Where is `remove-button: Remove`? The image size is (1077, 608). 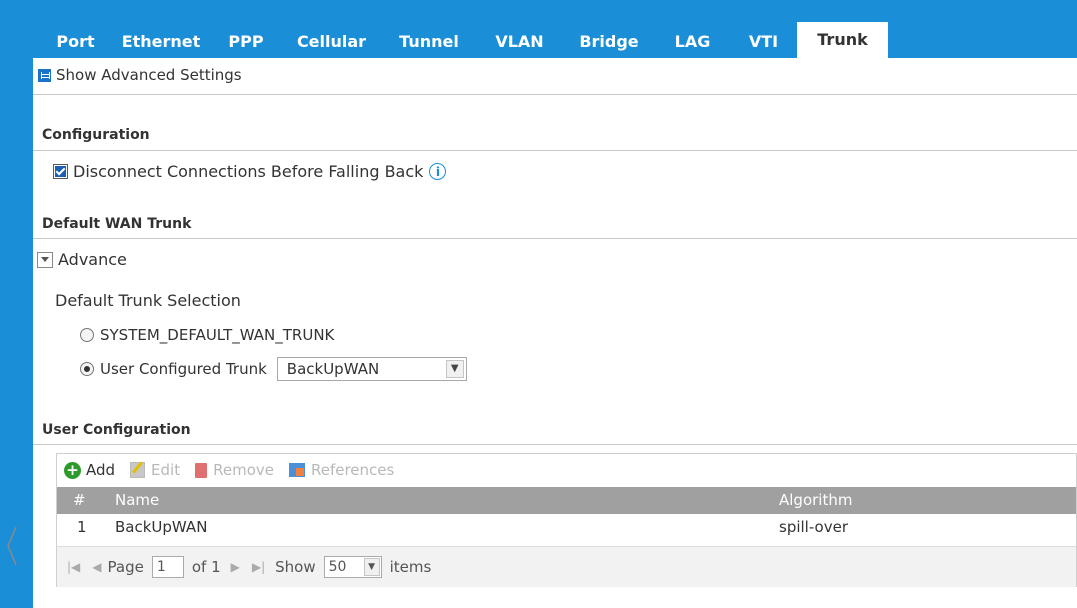
remove-button: Remove is located at coordinates (234, 470).